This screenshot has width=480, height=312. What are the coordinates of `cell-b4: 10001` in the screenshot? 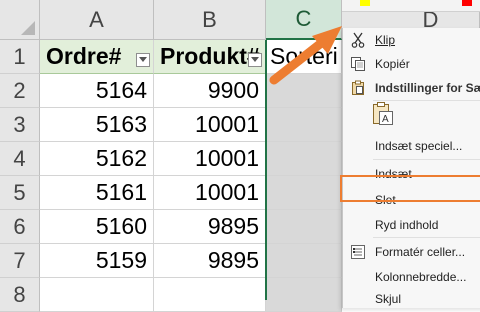 It's located at (210, 159).